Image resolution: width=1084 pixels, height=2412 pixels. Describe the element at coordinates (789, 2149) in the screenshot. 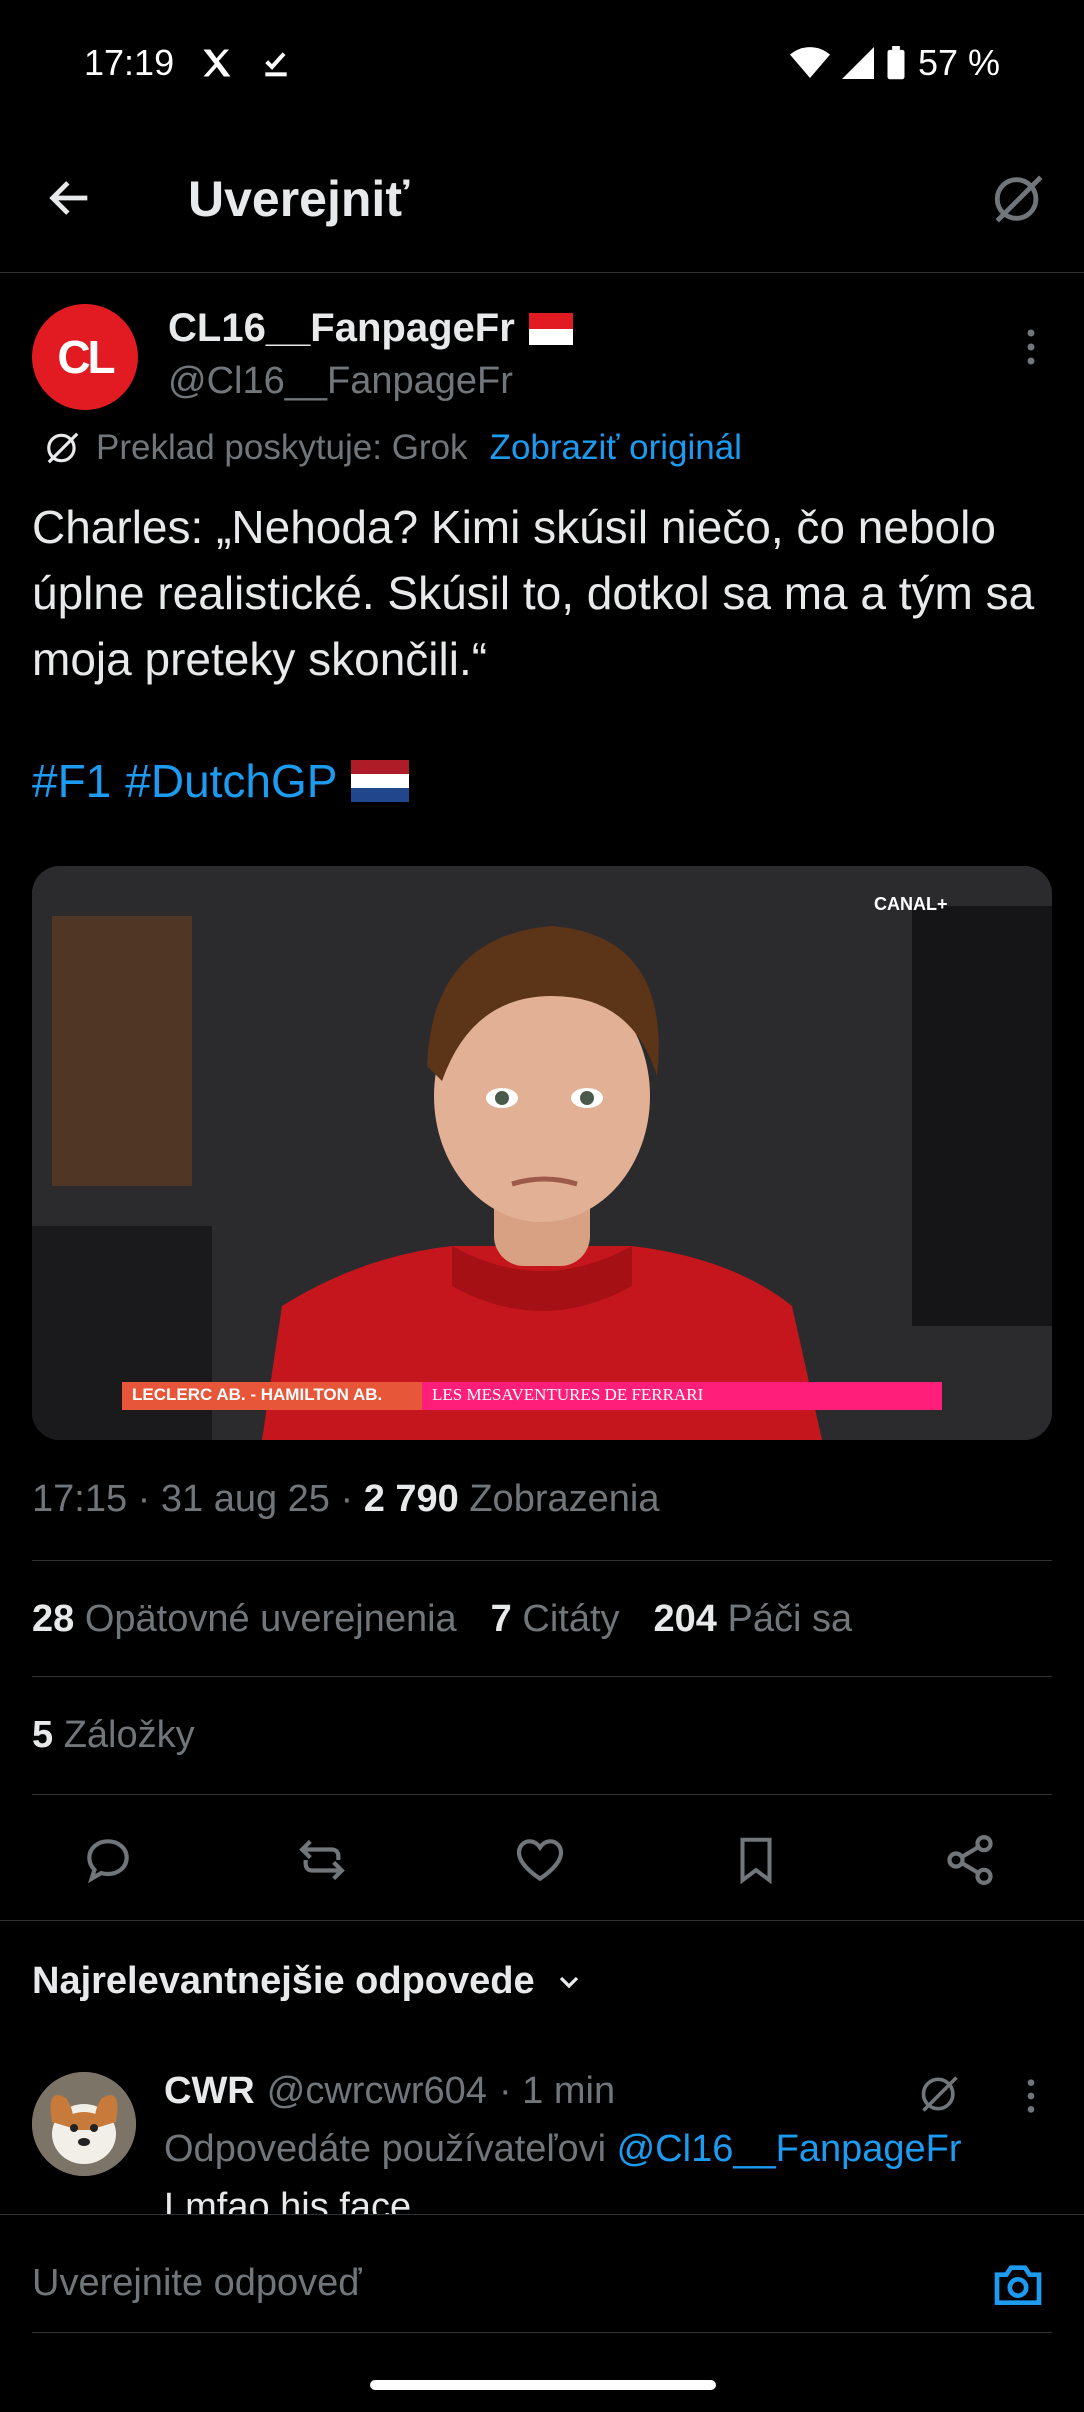

I see `replying-to-handle: @Cl16__FanpageFr` at that location.